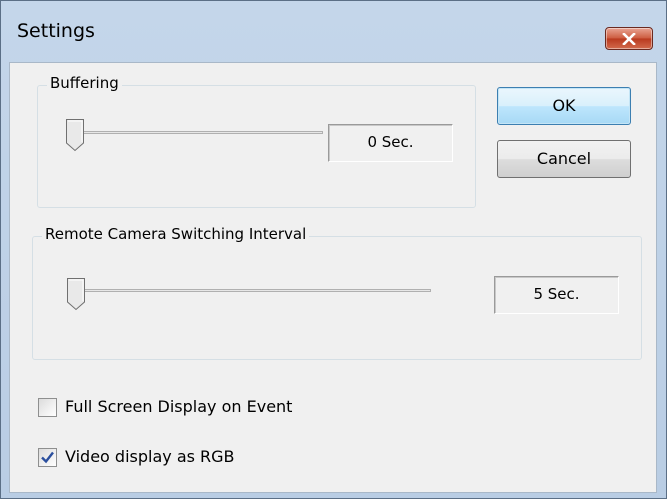 Image resolution: width=667 pixels, height=499 pixels. Describe the element at coordinates (250, 290) in the screenshot. I see `switching-slider-track` at that location.